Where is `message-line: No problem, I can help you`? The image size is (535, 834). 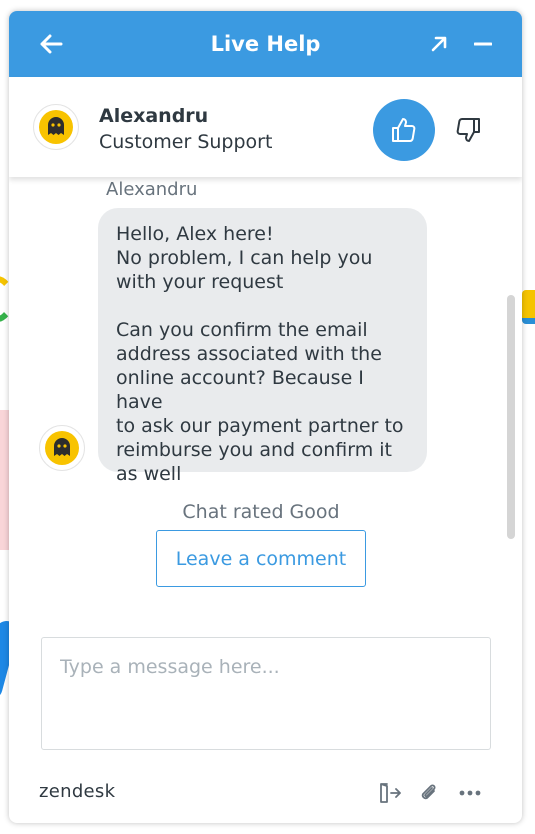
message-line: No problem, I can help you is located at coordinates (244, 258).